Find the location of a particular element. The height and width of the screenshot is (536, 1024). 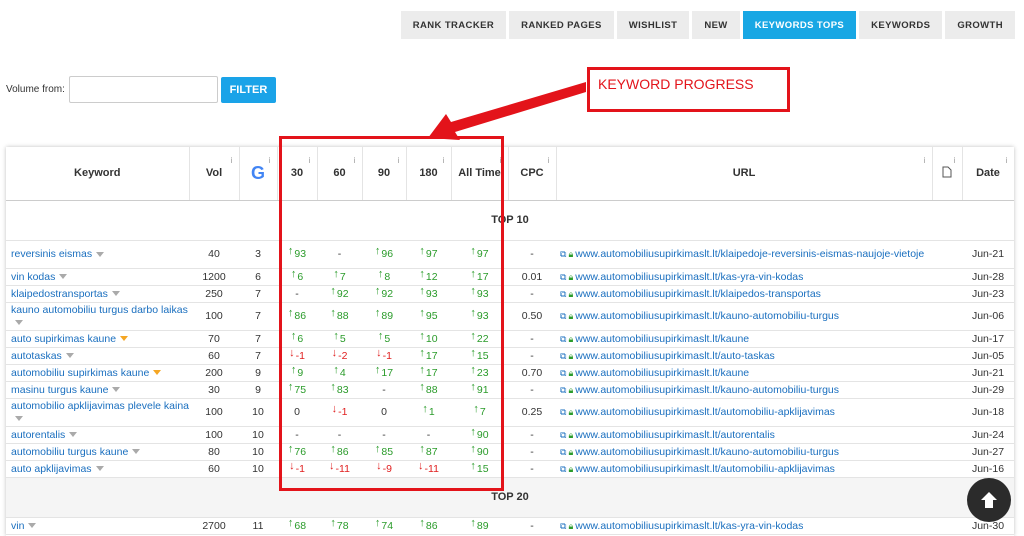

tab-rank-tracker: RANK TRACKER is located at coordinates (453, 25).